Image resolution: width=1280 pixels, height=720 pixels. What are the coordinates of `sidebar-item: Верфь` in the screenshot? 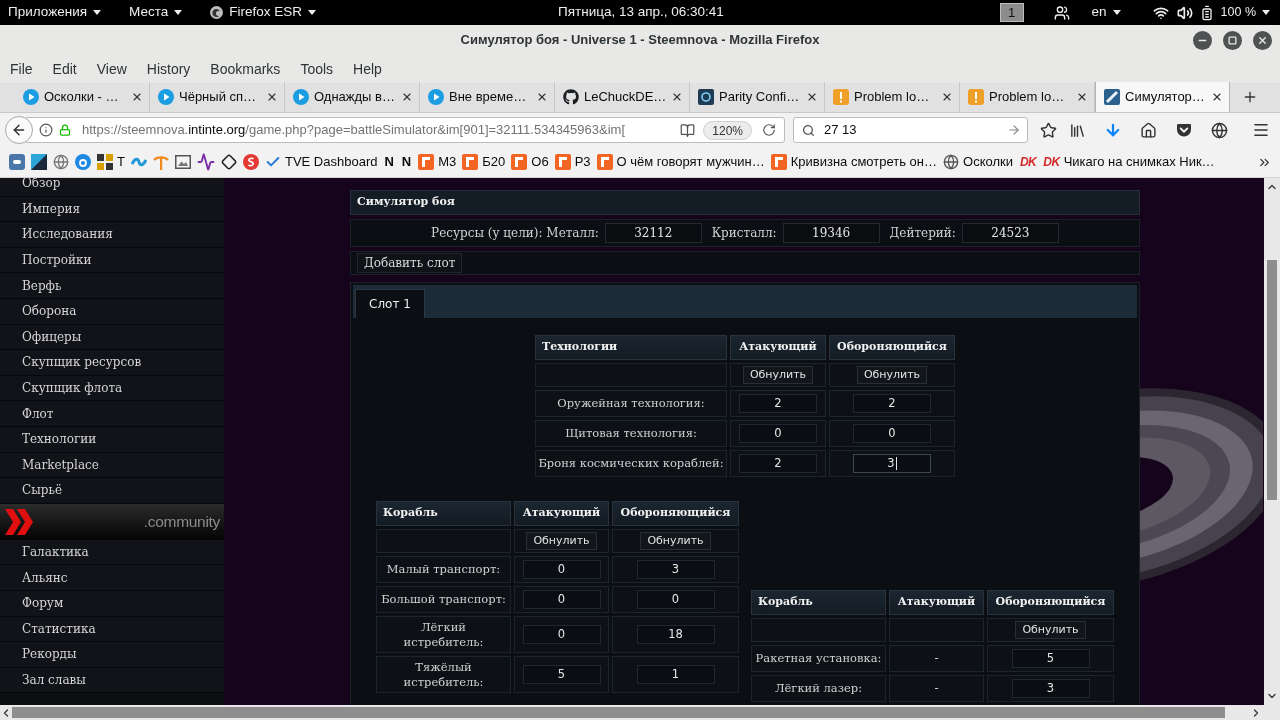 It's located at (112, 286).